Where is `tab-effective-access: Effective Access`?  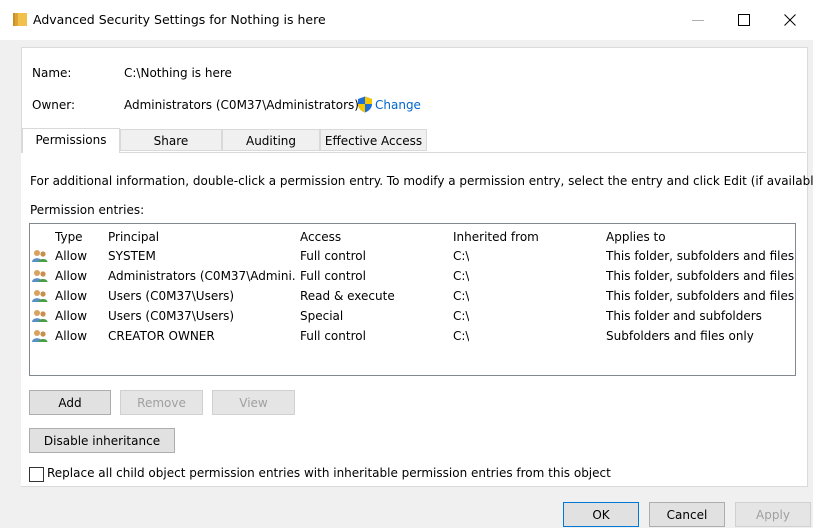
tab-effective-access: Effective Access is located at coordinates (373, 140).